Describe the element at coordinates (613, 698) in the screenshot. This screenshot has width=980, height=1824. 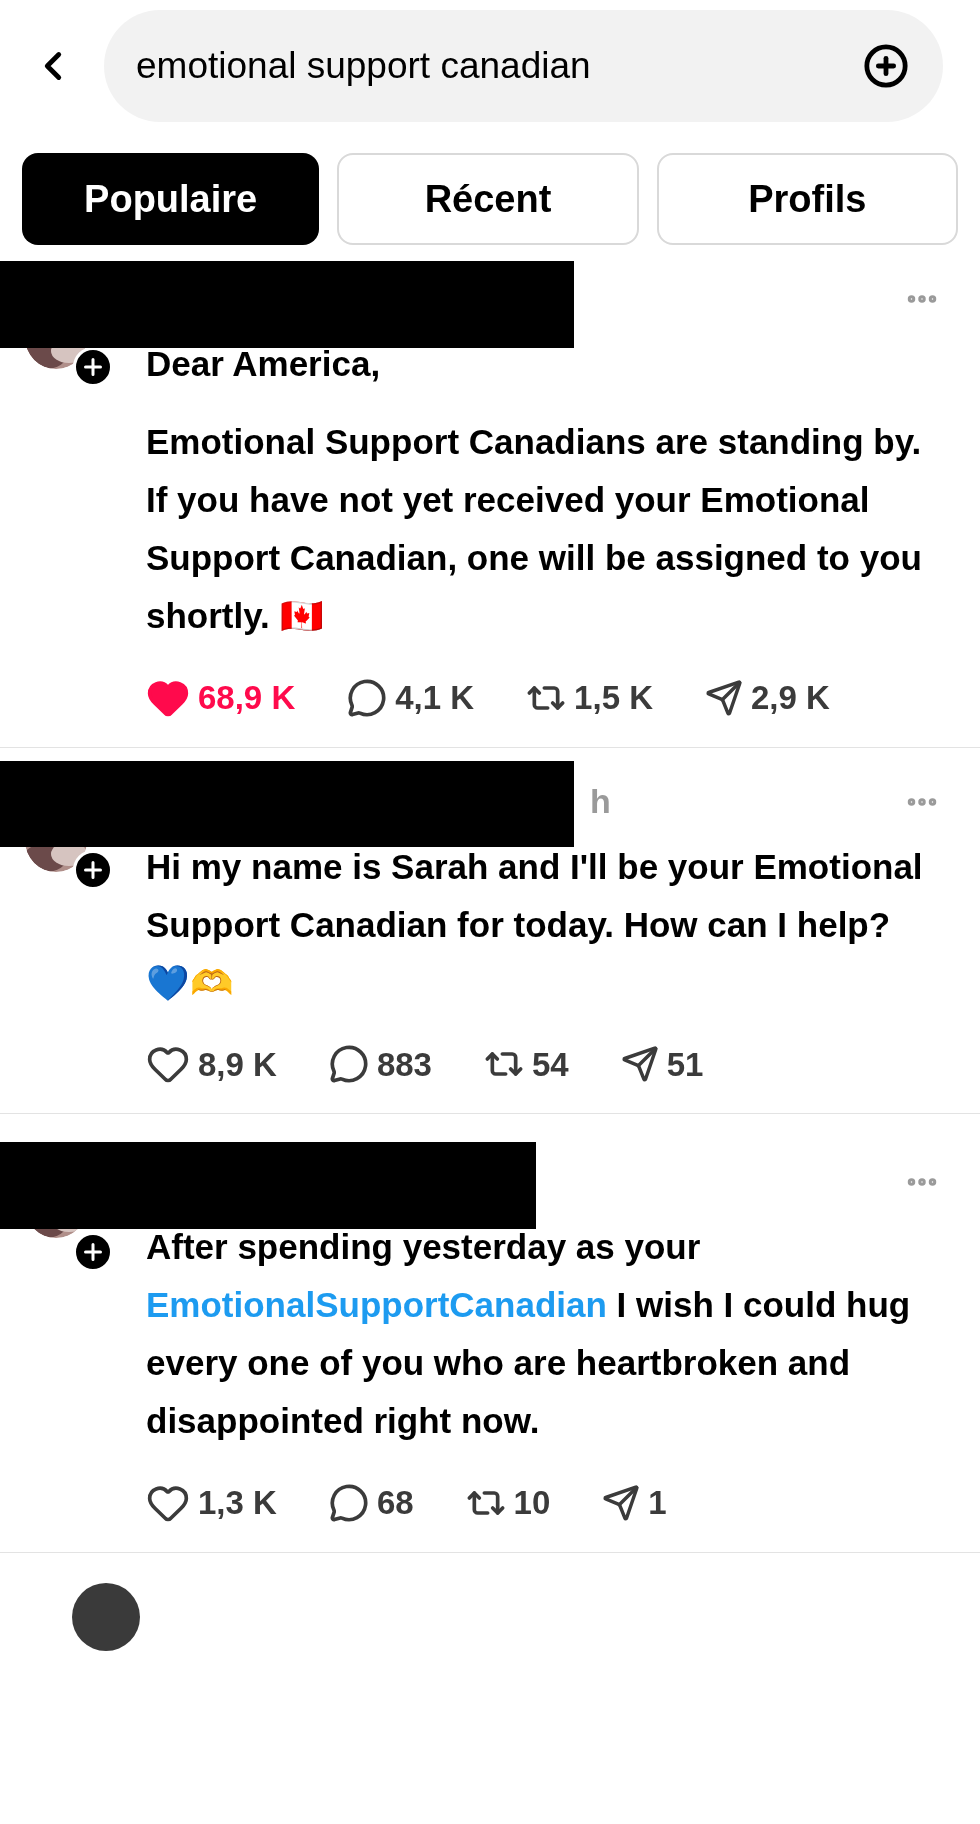
I see `count-label: 1,5 K` at that location.